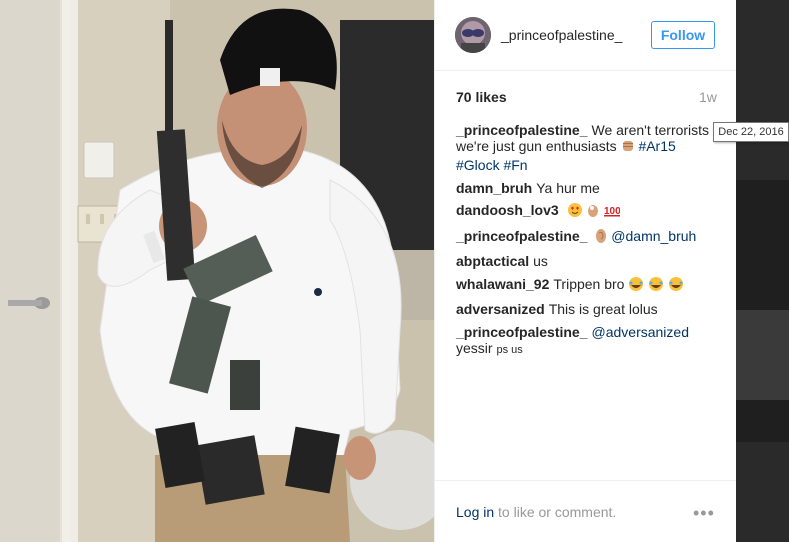 This screenshot has height=542, width=789. Describe the element at coordinates (474, 347) in the screenshot. I see `comment-text: yessir` at that location.